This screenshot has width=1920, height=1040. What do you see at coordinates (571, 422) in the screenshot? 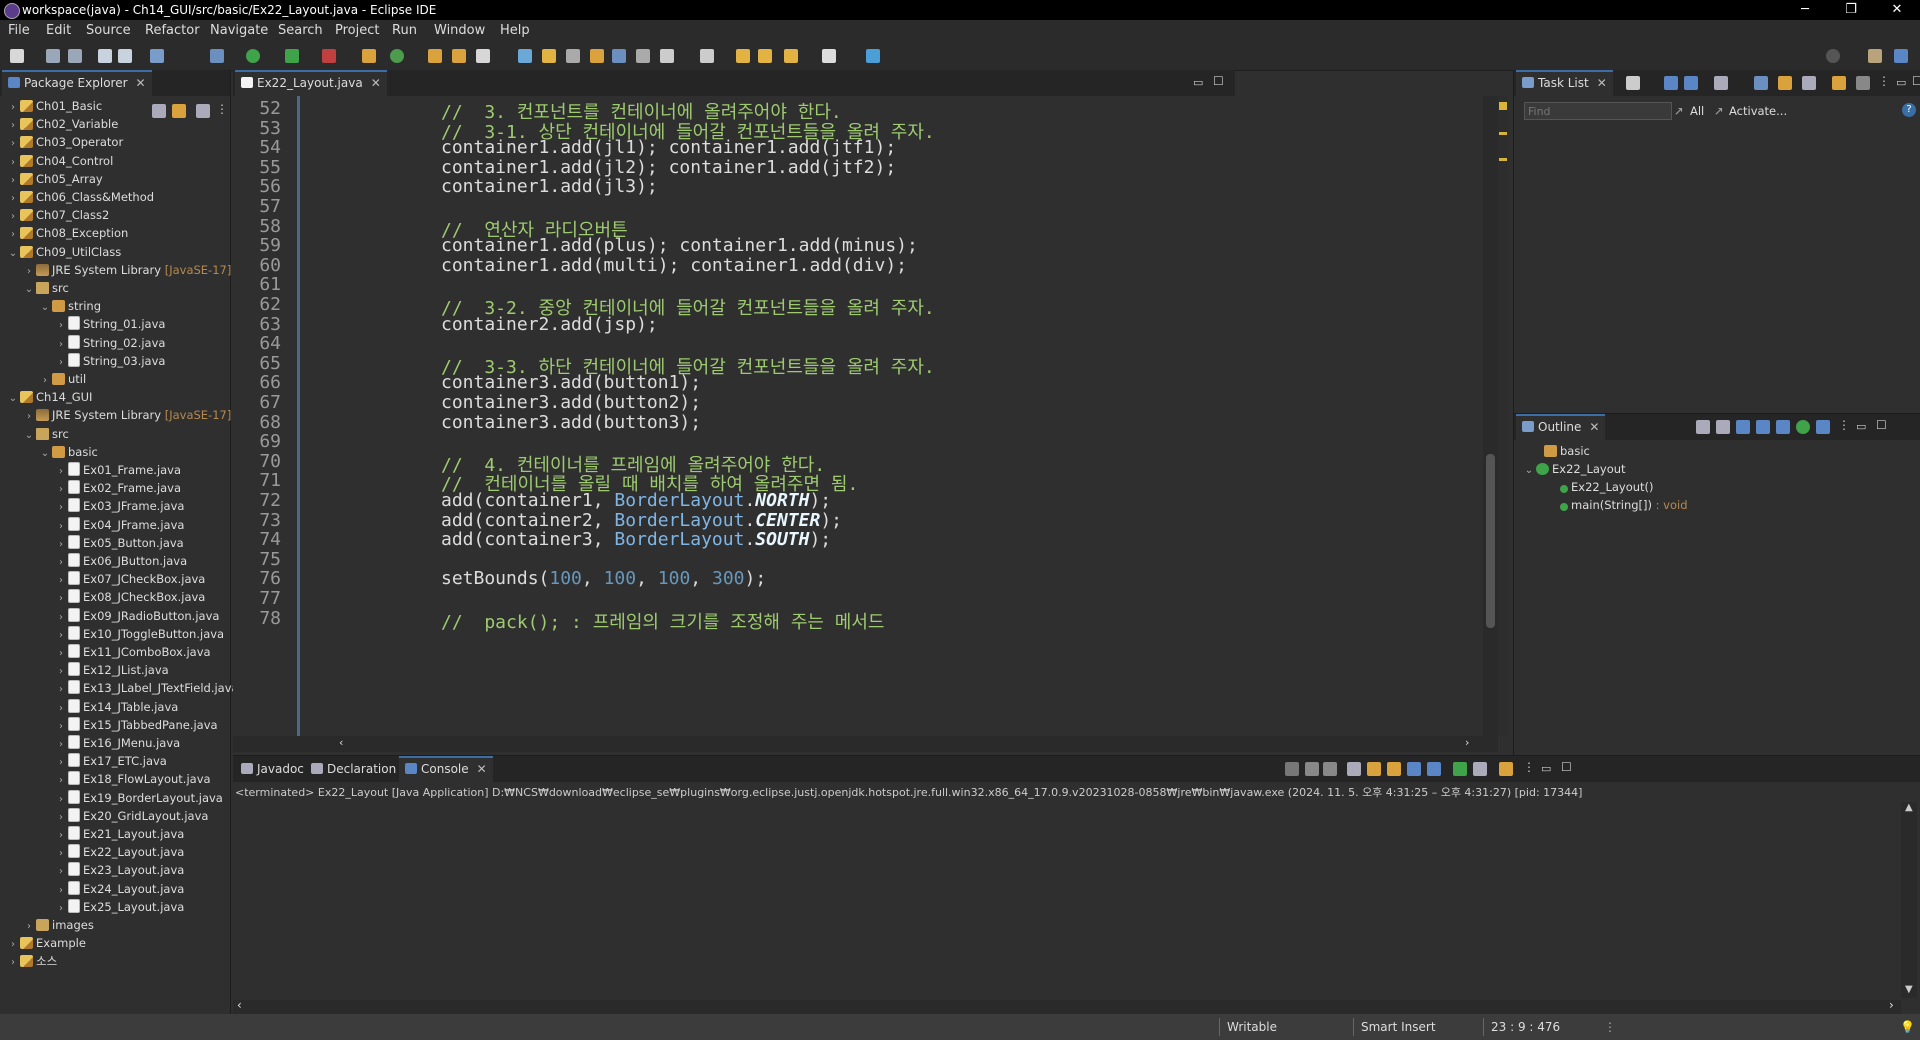
I see `code-line: container3.add(button3);` at bounding box center [571, 422].